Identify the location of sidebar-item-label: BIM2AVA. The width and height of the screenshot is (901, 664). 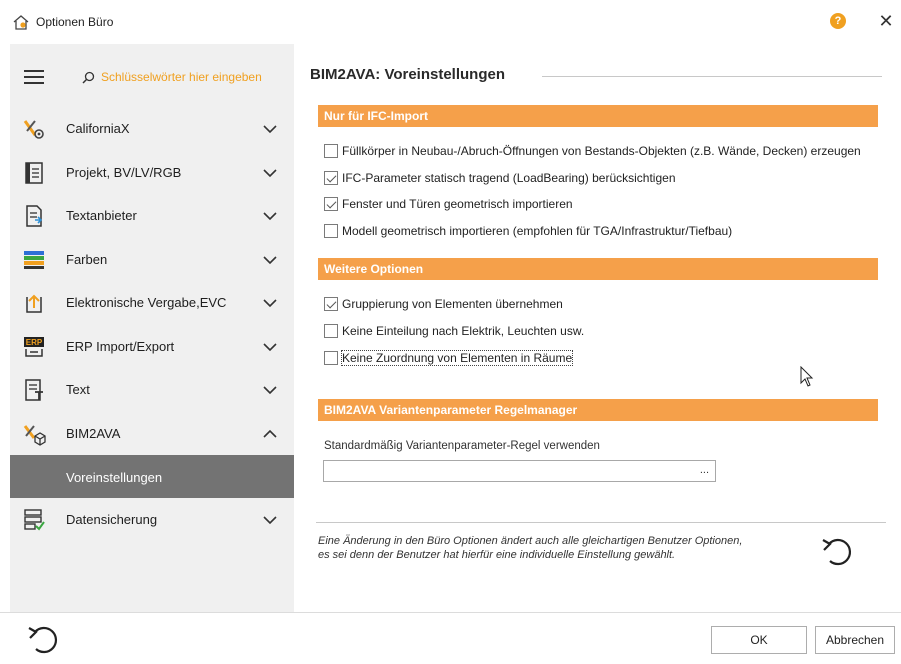
(93, 433).